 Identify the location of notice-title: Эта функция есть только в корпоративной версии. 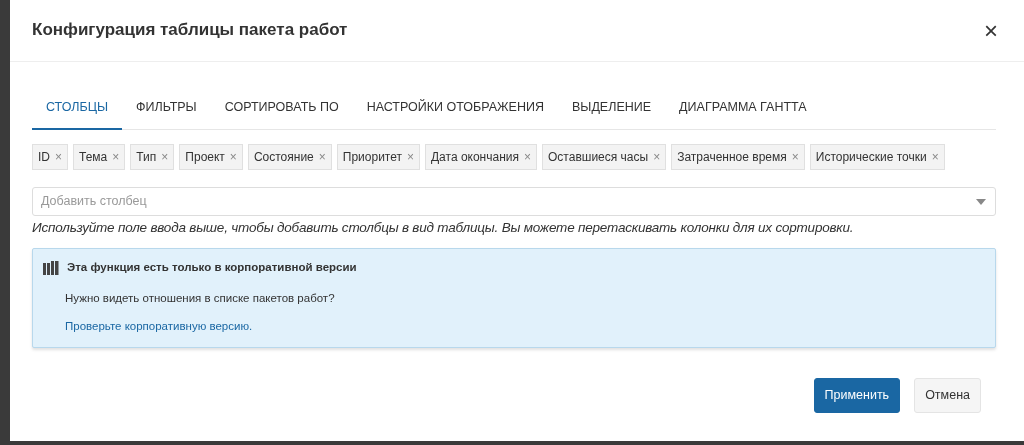
(212, 267).